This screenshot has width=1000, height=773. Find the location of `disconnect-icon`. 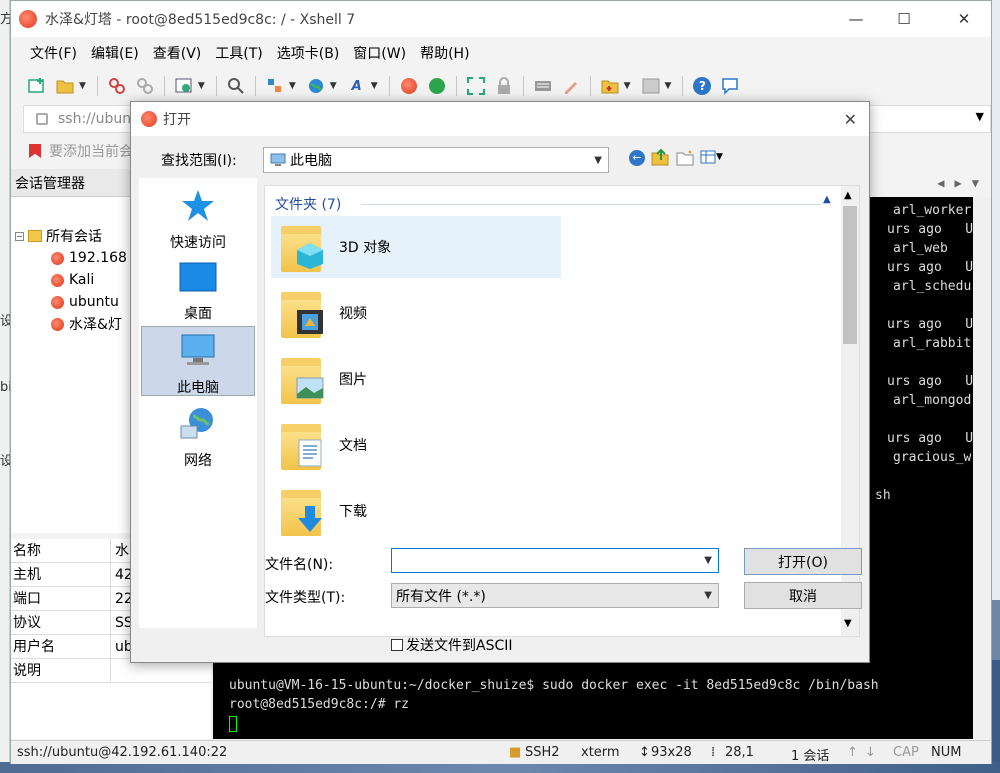

disconnect-icon is located at coordinates (117, 86).